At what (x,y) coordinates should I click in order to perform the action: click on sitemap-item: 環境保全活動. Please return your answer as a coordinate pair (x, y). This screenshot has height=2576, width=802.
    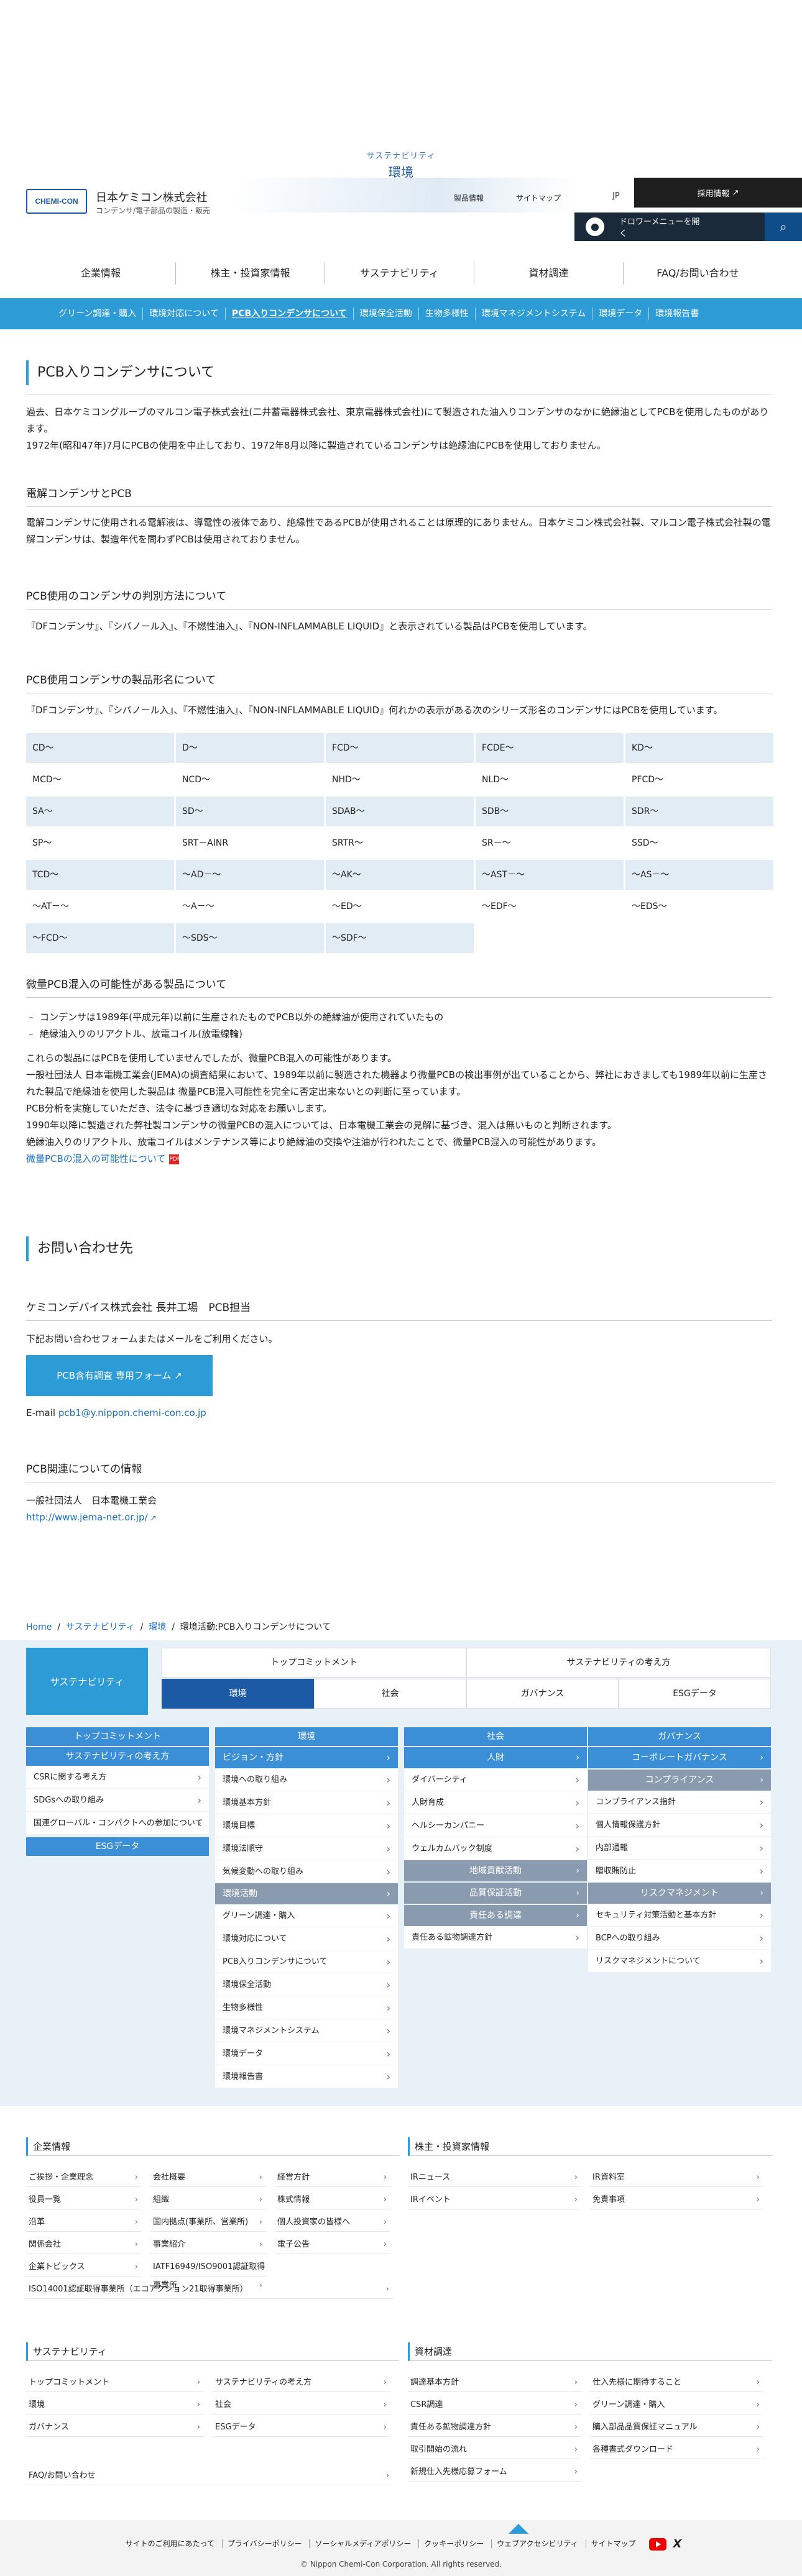
    Looking at the image, I should click on (306, 1984).